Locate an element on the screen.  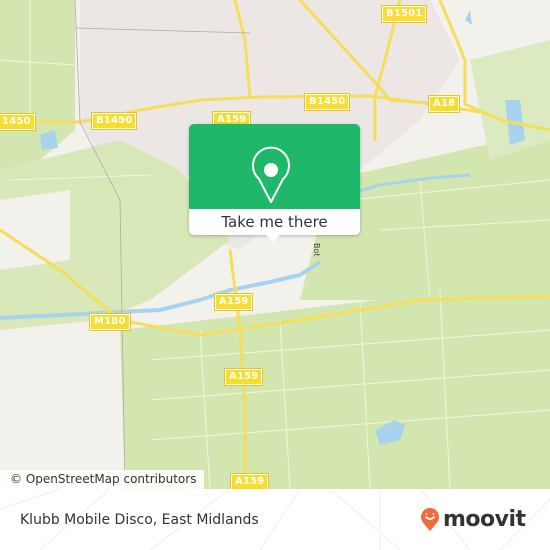
pond is located at coordinates (468, 17).